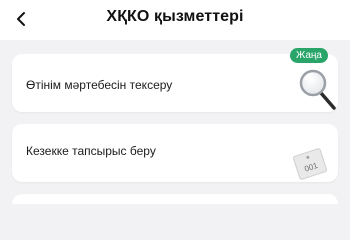 The width and height of the screenshot is (350, 240). I want to click on new-badge: Жаңа, so click(309, 55).